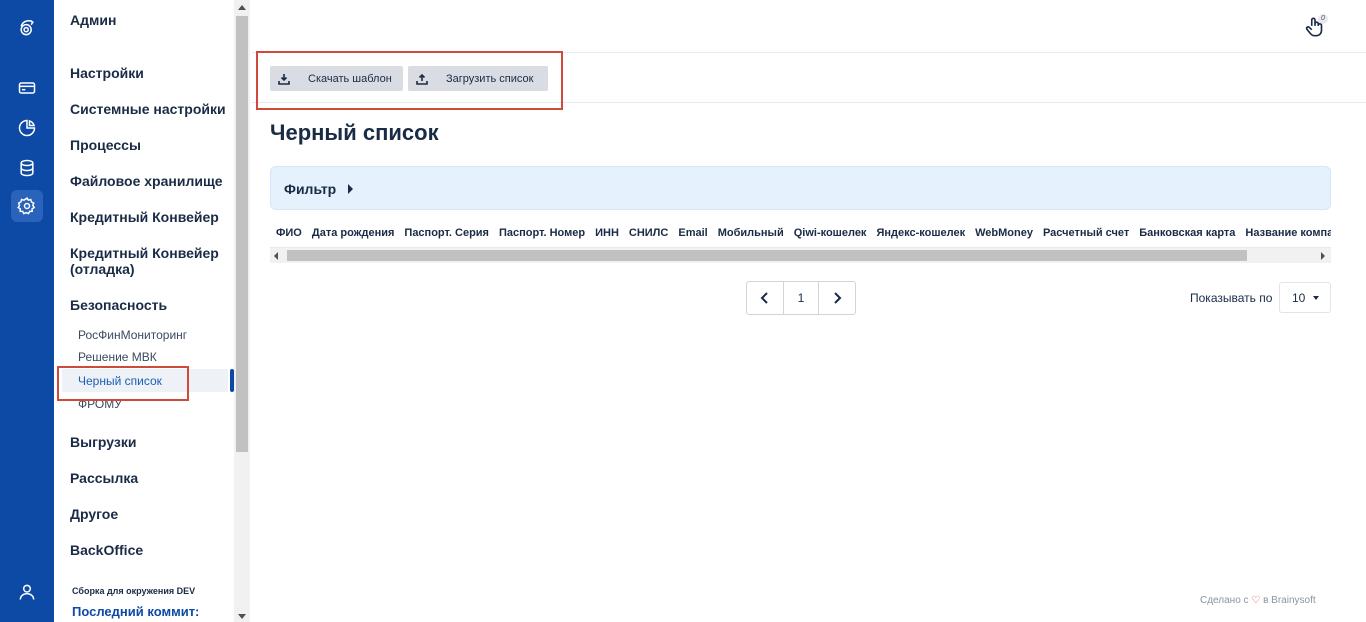 The image size is (1366, 622). I want to click on sidebar-subitem-rosfinmonitoring: РосФинМониторинг, so click(132, 335).